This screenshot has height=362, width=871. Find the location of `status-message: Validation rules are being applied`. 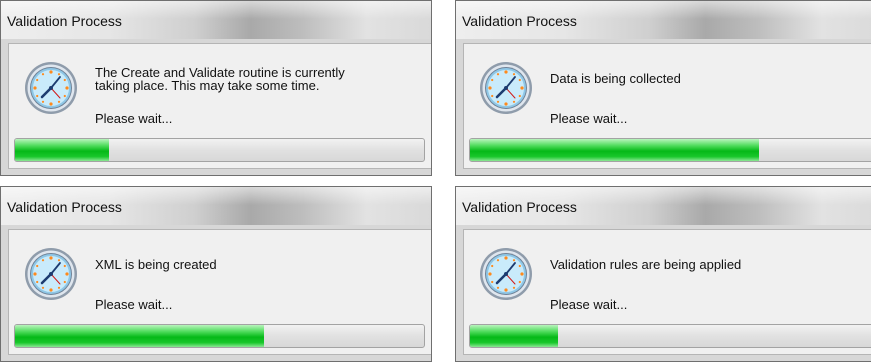

status-message: Validation rules are being applied is located at coordinates (646, 264).